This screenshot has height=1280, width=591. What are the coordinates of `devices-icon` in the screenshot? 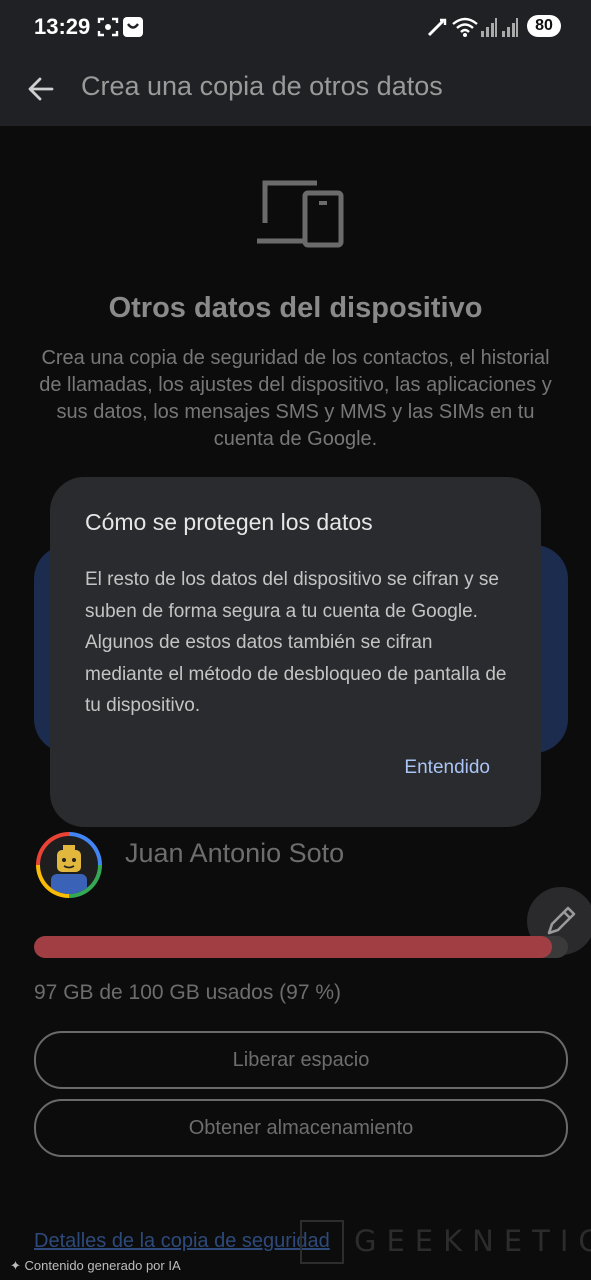 It's located at (300, 214).